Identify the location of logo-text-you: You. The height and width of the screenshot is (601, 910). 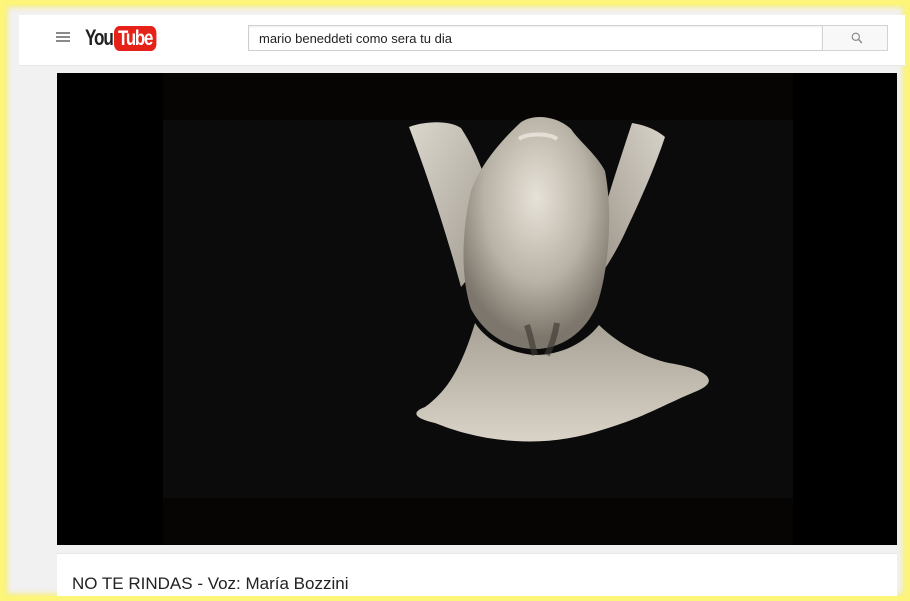
(99, 37).